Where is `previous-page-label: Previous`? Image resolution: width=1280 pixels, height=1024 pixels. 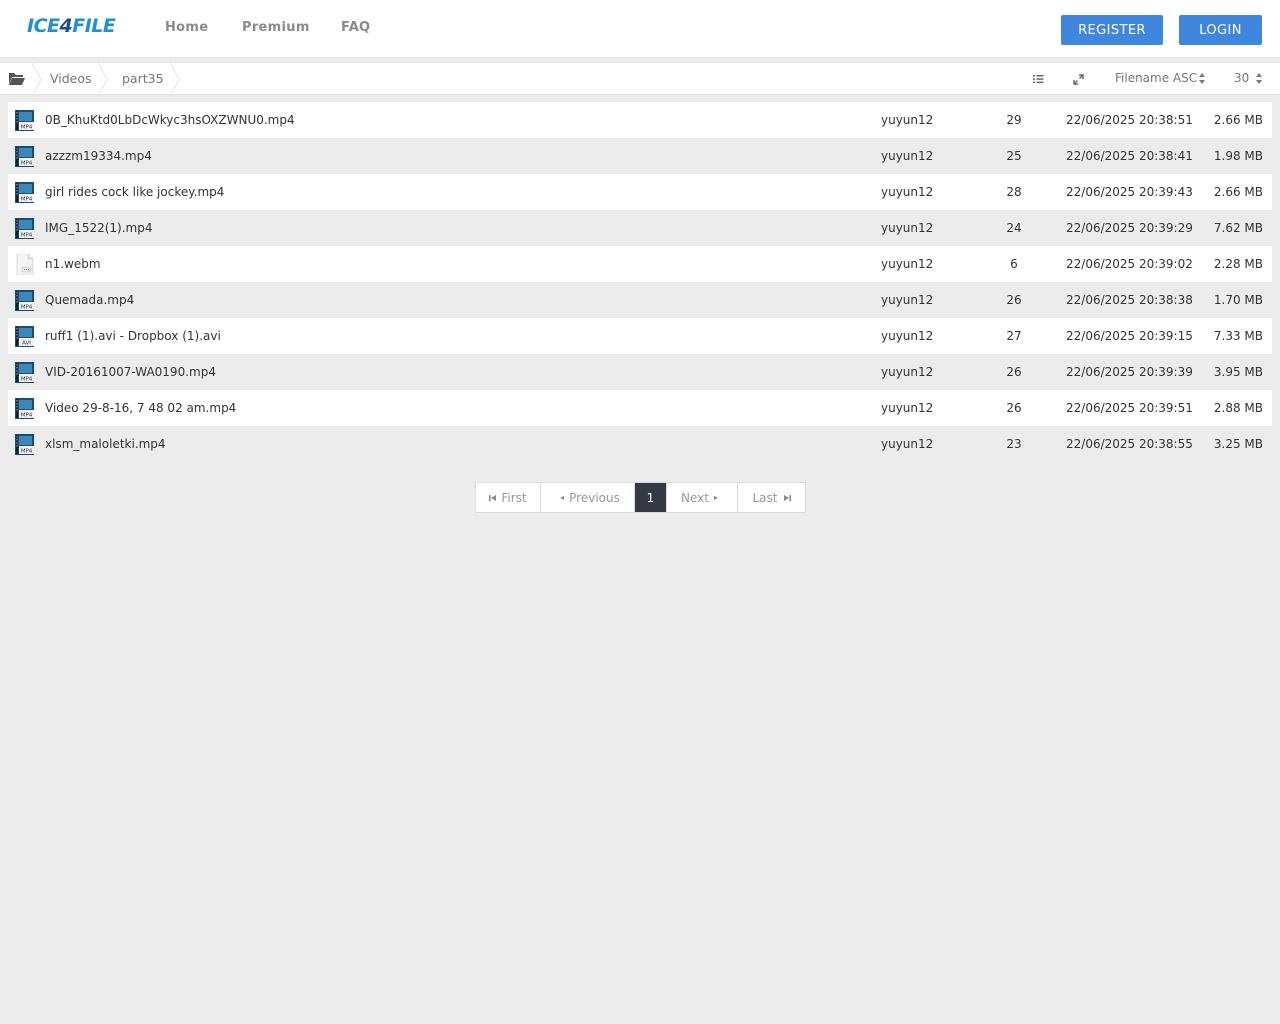 previous-page-label: Previous is located at coordinates (594, 497).